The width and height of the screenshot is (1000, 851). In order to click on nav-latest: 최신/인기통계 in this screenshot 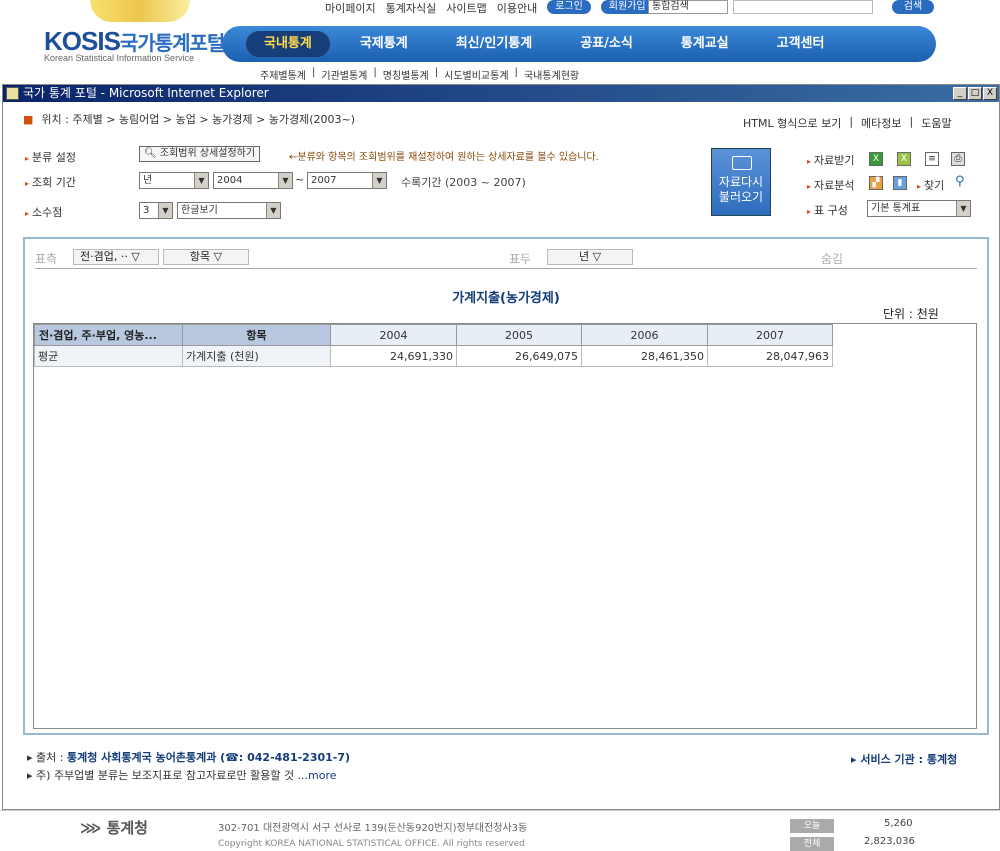, I will do `click(494, 44)`.